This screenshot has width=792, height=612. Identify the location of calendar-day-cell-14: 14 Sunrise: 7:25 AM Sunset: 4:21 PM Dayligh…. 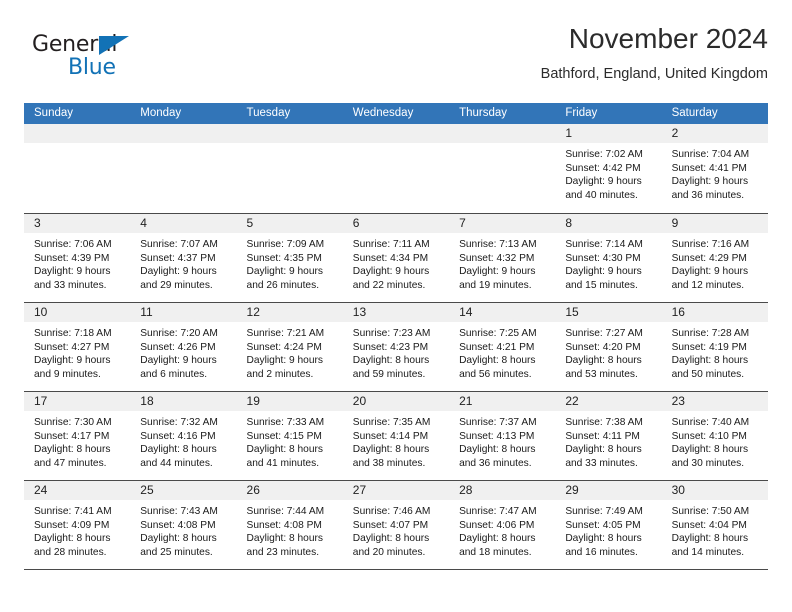
(502, 347).